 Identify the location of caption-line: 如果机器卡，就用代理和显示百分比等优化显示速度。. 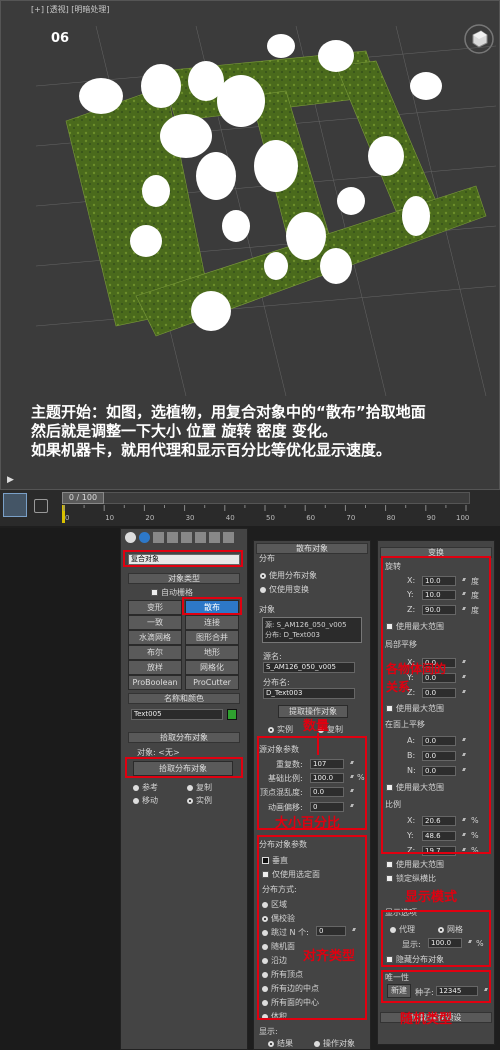
(211, 450).